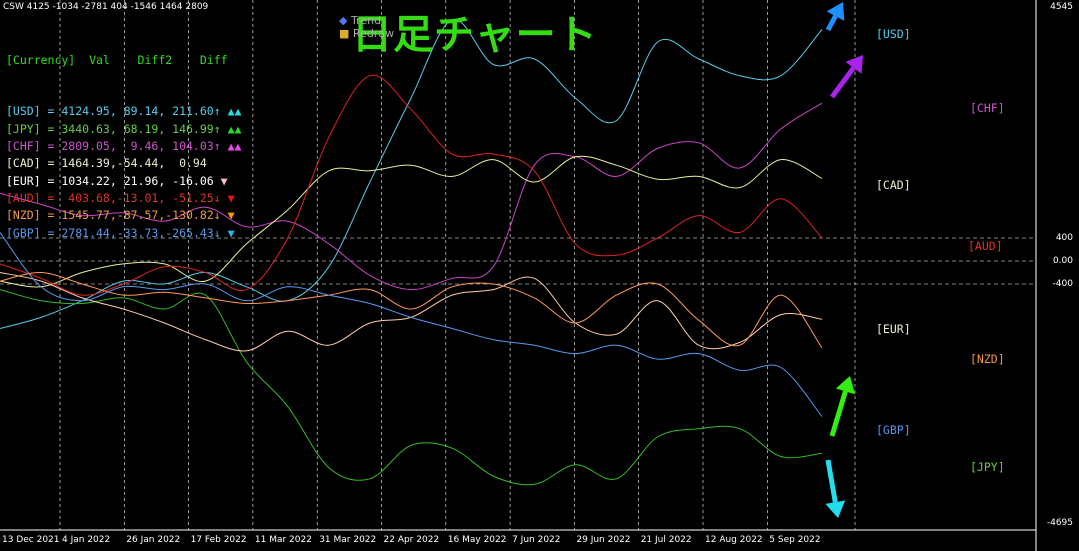  What do you see at coordinates (666, 540) in the screenshot?
I see `x-tick-label: 21 Jul 2022` at bounding box center [666, 540].